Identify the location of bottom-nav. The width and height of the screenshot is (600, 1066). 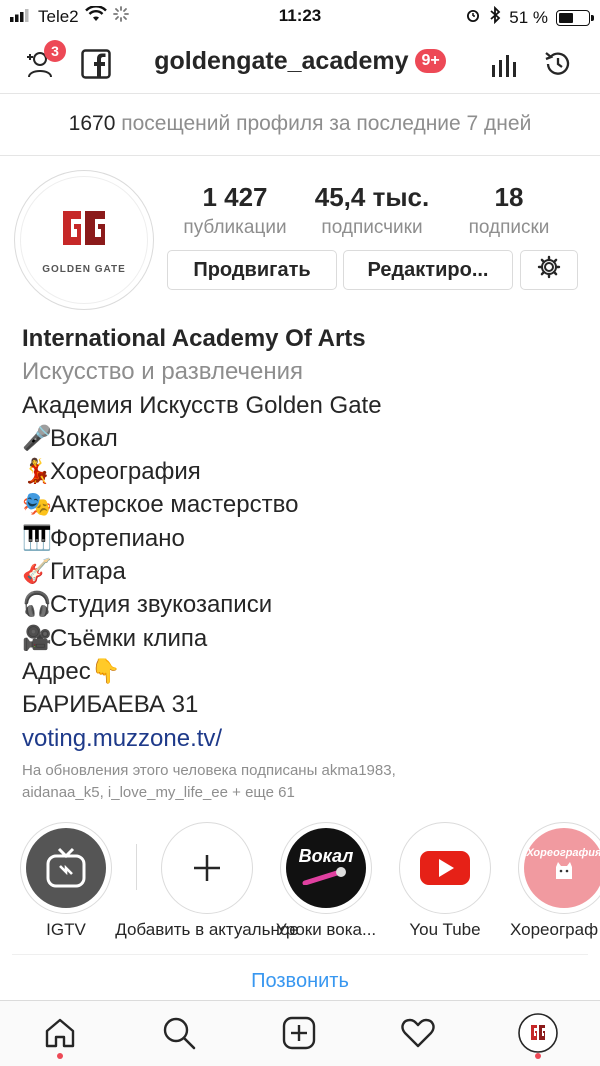
(300, 1033).